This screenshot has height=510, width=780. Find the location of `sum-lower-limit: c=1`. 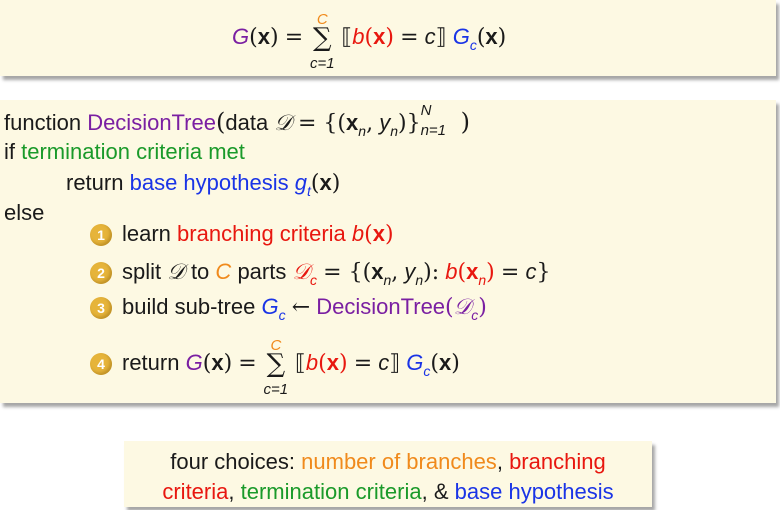

sum-lower-limit: c=1 is located at coordinates (322, 64).